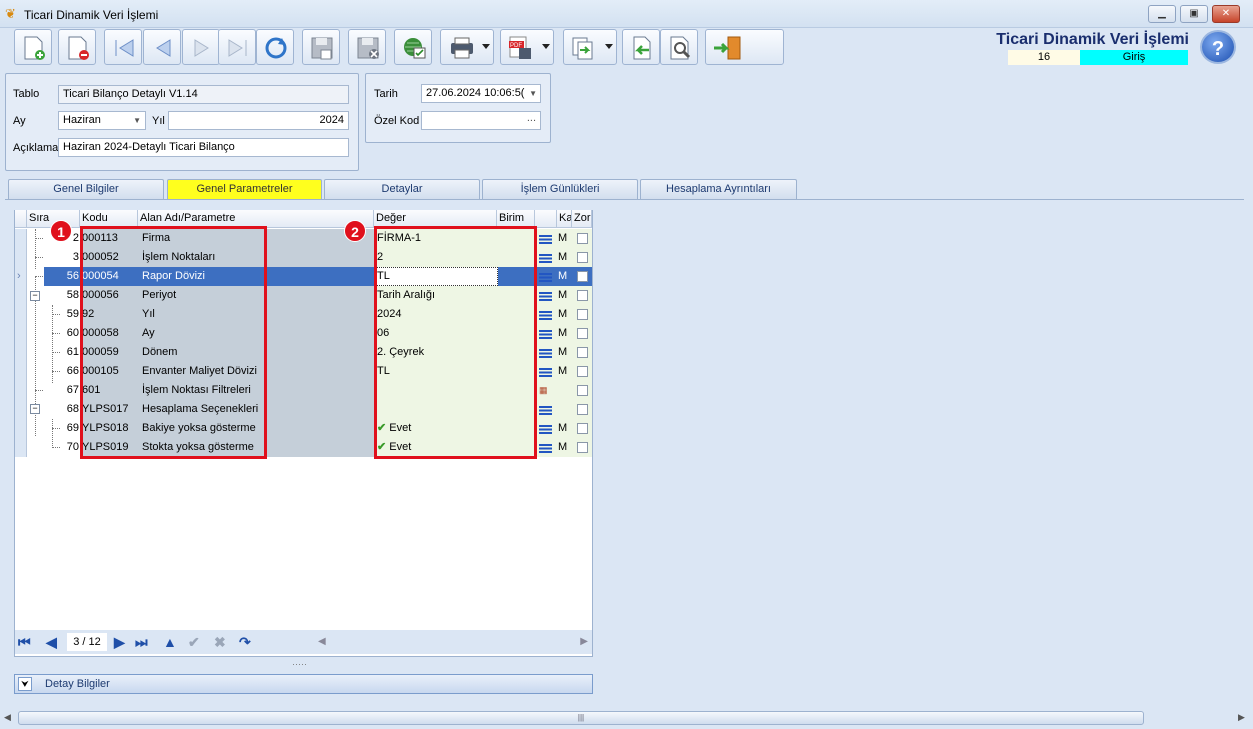  What do you see at coordinates (86, 189) in the screenshot?
I see `tab-genel-bilgiler: Genel Bilgiler` at bounding box center [86, 189].